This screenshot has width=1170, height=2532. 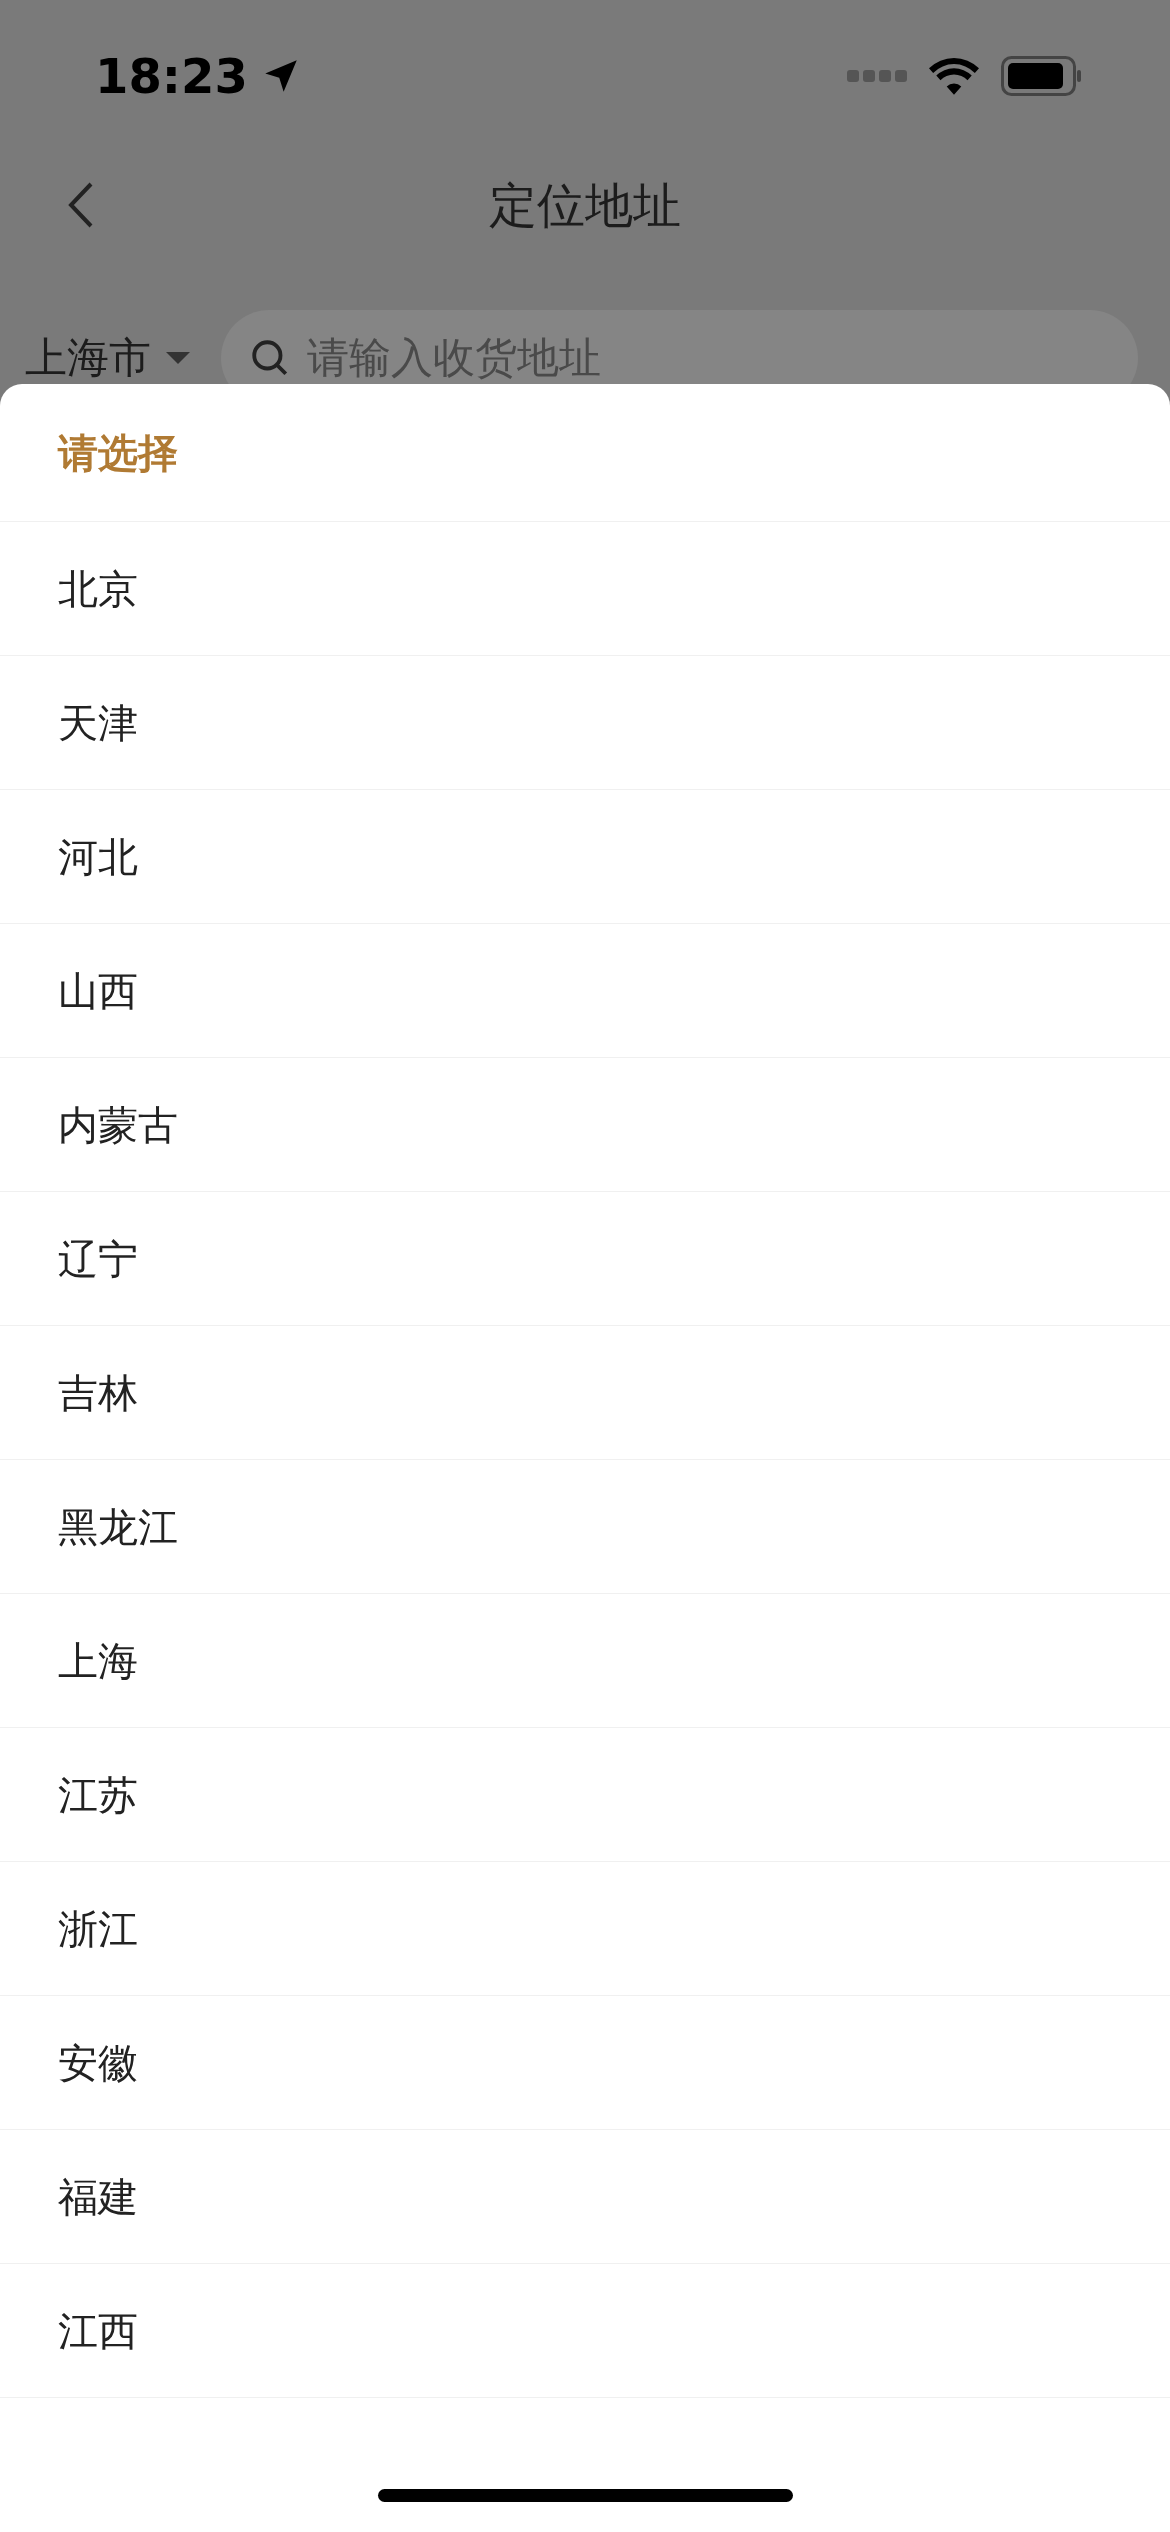 I want to click on dropdown-caret-icon, so click(x=178, y=358).